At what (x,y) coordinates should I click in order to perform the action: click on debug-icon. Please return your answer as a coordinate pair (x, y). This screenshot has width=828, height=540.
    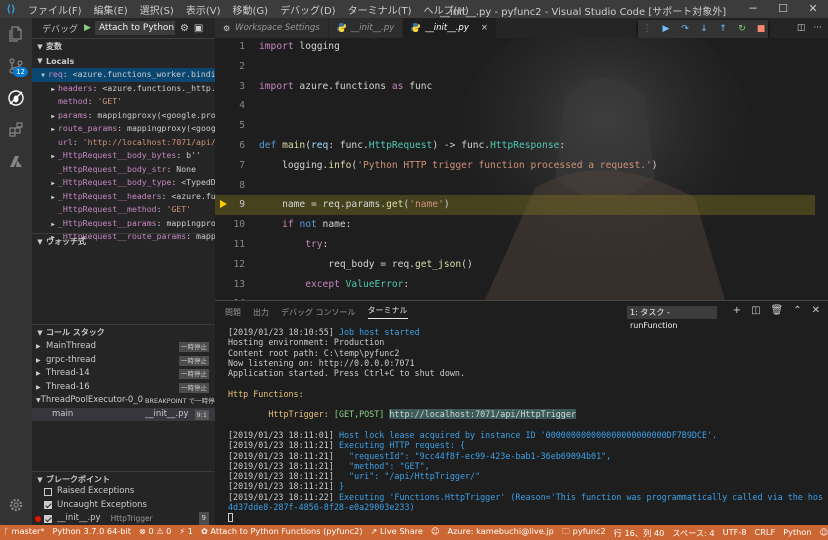
    Looking at the image, I should click on (16, 98).